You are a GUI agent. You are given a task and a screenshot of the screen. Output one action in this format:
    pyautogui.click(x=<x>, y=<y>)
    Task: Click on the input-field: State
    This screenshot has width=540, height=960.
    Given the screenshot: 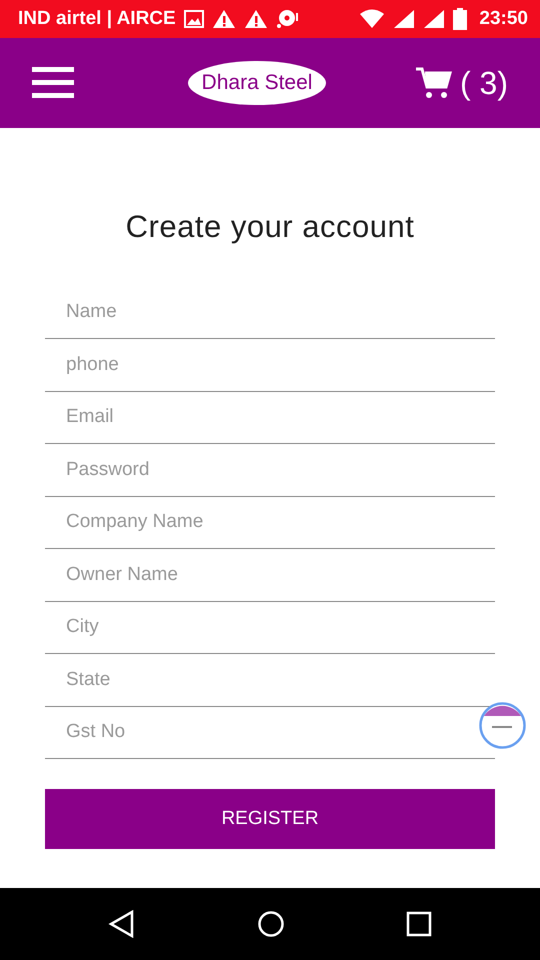 What is the action you would take?
    pyautogui.click(x=270, y=680)
    